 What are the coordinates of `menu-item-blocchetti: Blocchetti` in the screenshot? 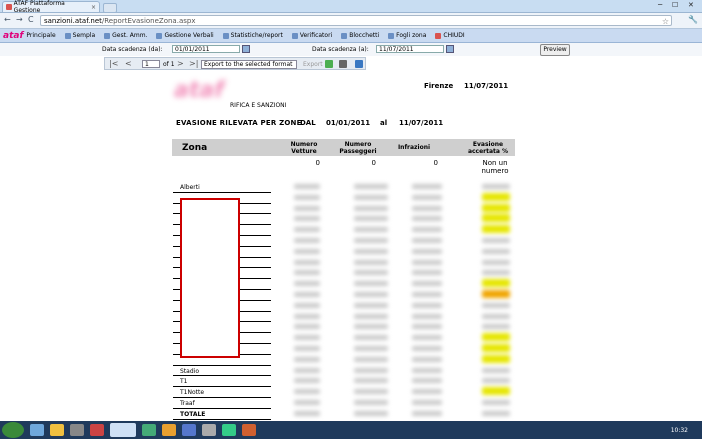 It's located at (360, 35).